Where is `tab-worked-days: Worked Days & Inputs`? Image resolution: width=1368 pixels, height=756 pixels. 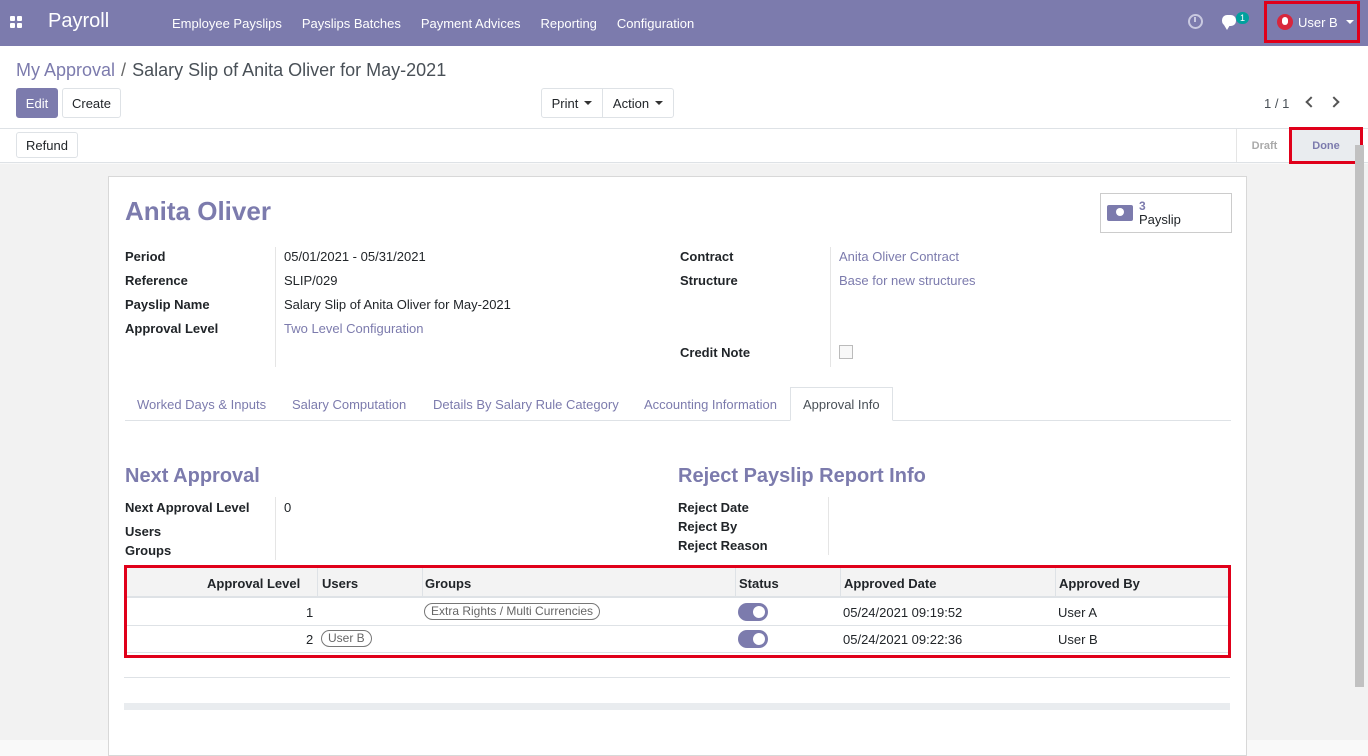 tab-worked-days: Worked Days & Inputs is located at coordinates (201, 404).